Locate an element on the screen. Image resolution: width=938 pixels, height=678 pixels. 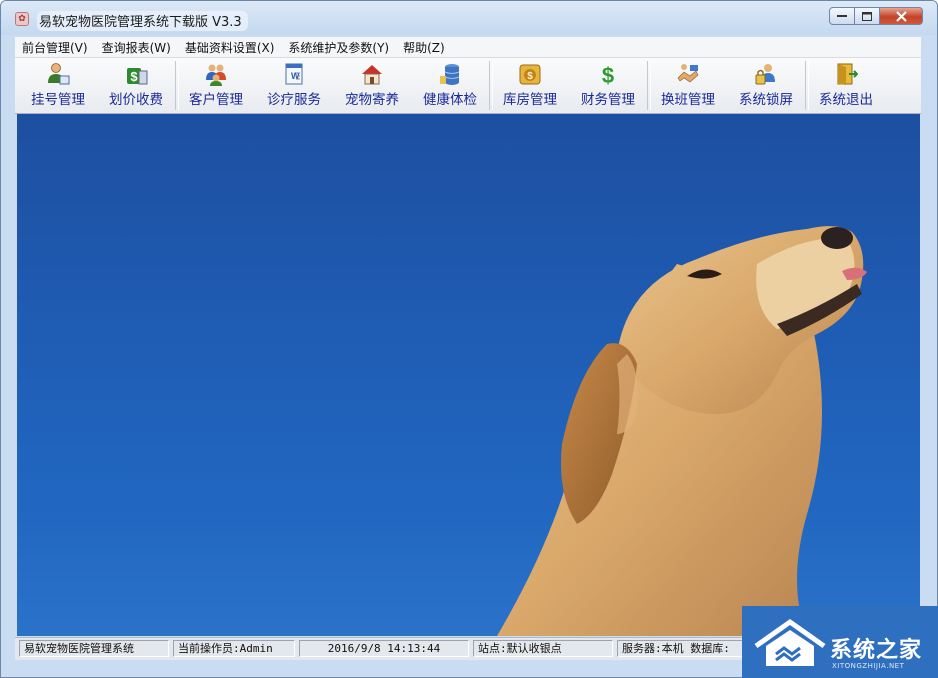
toolbar-label: 客户管理 is located at coordinates (216, 100).